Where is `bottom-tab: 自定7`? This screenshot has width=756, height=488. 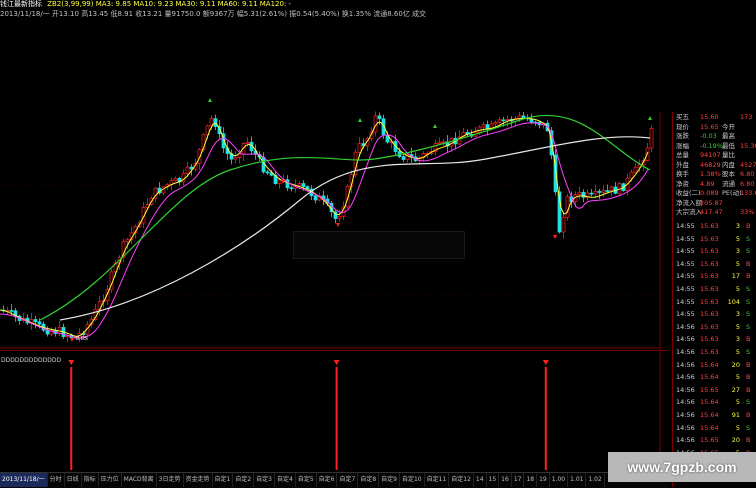 bottom-tab: 自定7 is located at coordinates (348, 480).